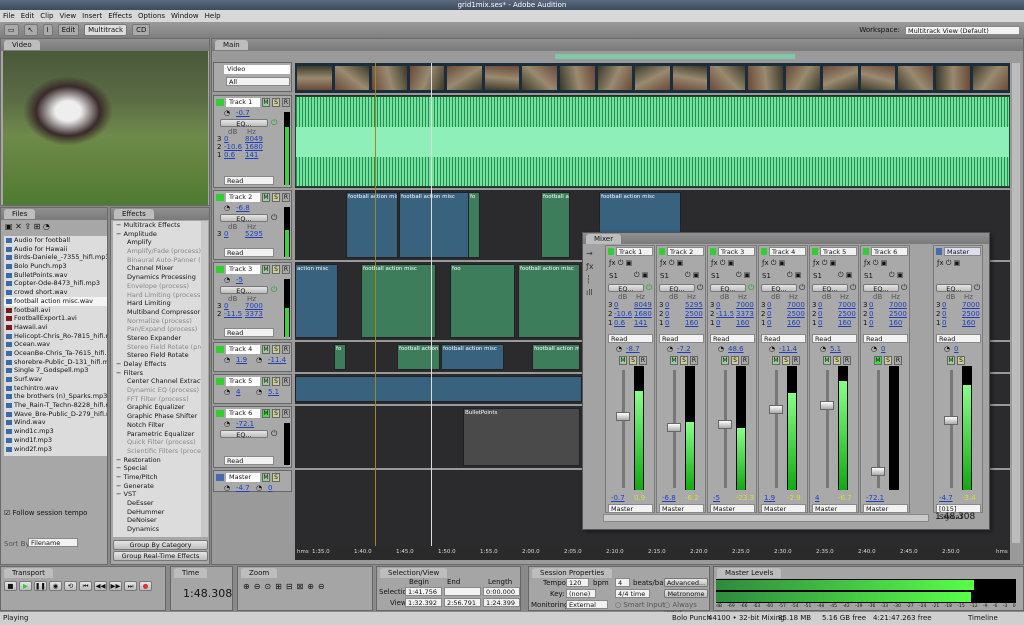  What do you see at coordinates (157, 225) in the screenshot?
I see `effect-item: − Multitrack Effects` at bounding box center [157, 225].